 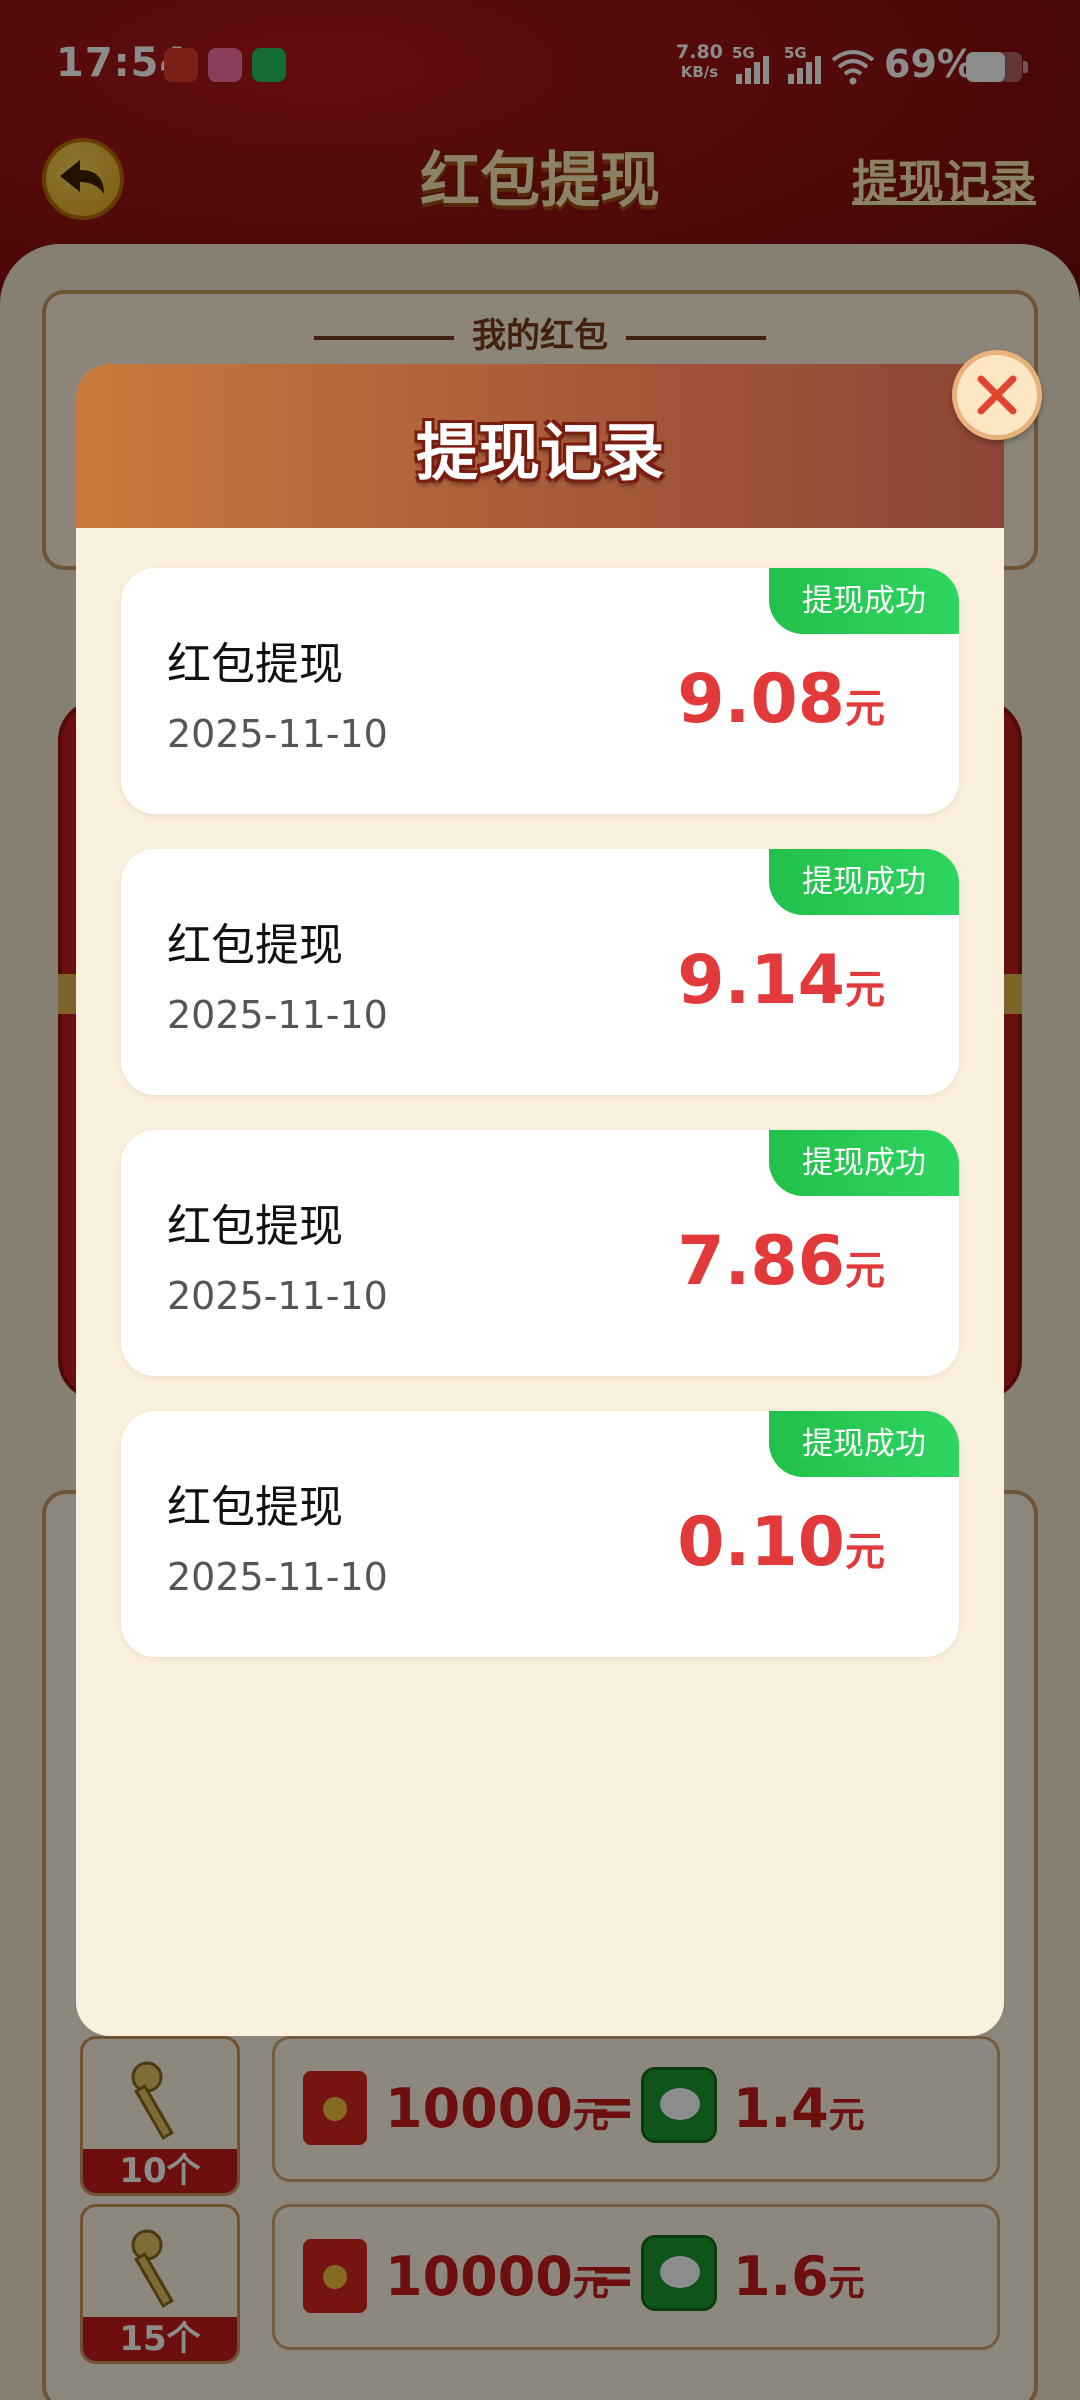 What do you see at coordinates (540, 1534) in the screenshot?
I see `record-item: 提现成功 红包提现 2025-11-10 0.10元` at bounding box center [540, 1534].